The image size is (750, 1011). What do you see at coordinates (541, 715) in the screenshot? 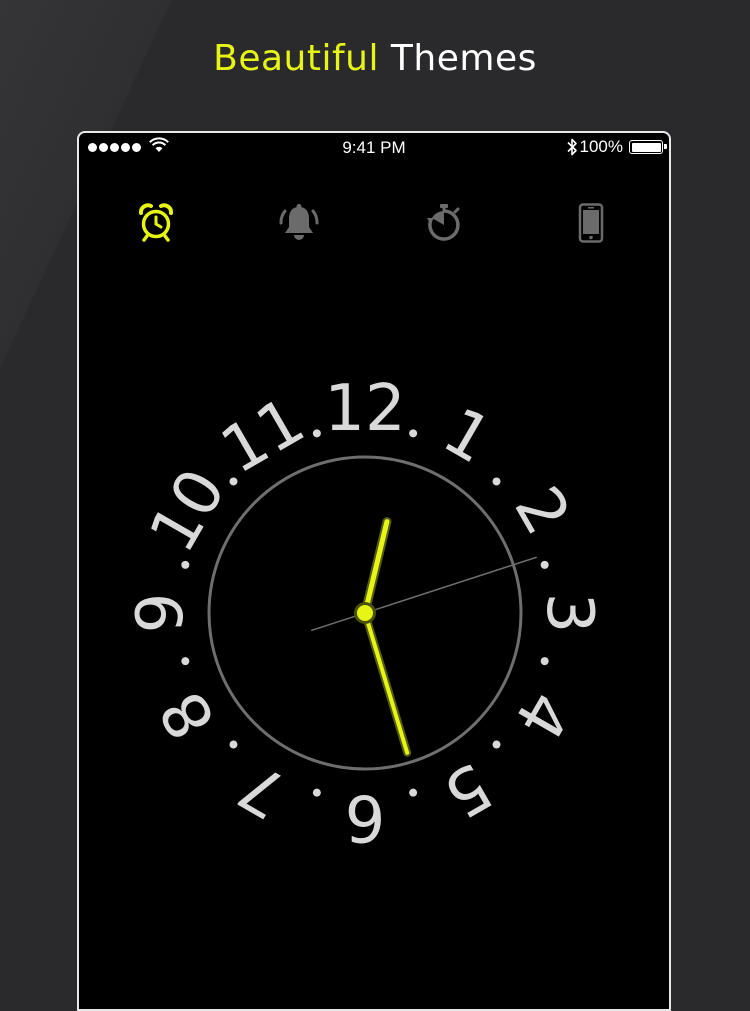
I see `clock-numeral-4: 4` at bounding box center [541, 715].